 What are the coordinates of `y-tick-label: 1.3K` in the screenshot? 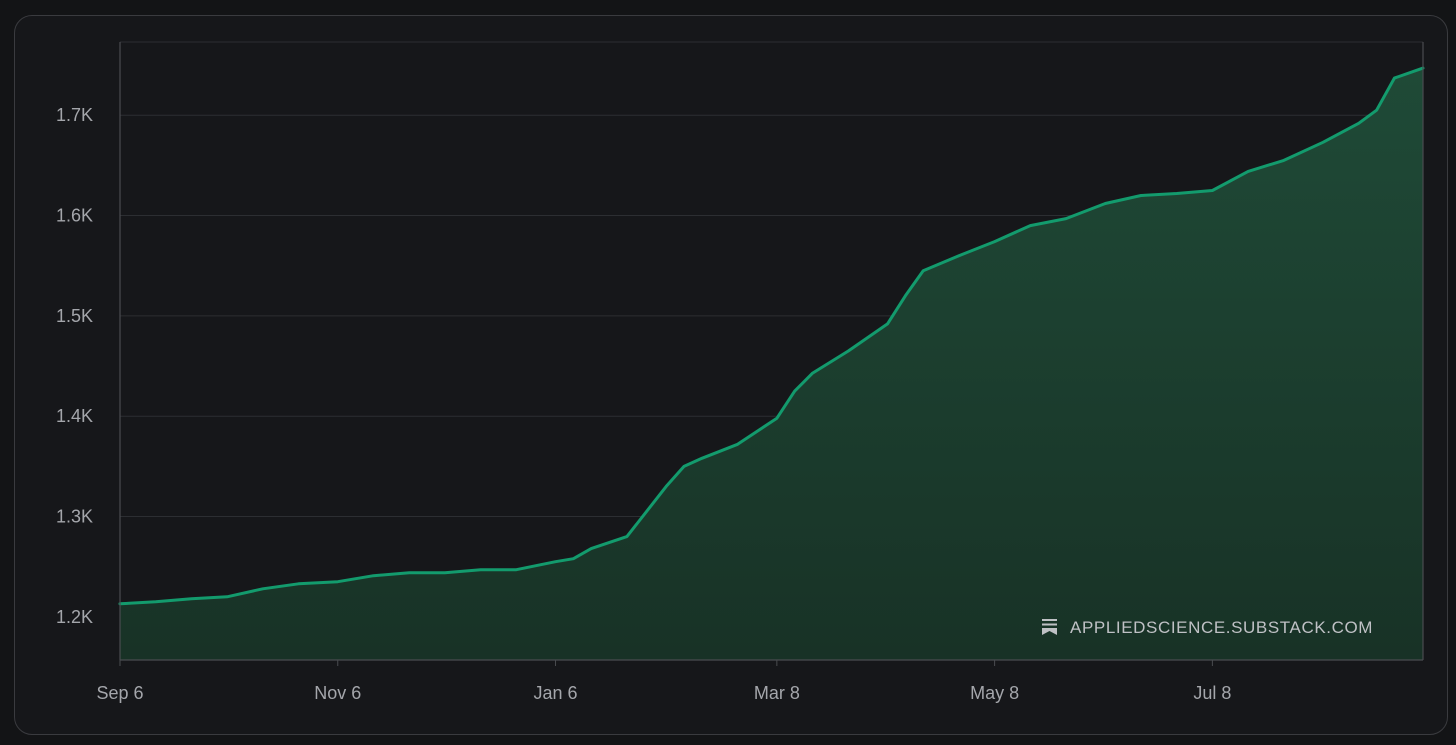 It's located at (74, 517).